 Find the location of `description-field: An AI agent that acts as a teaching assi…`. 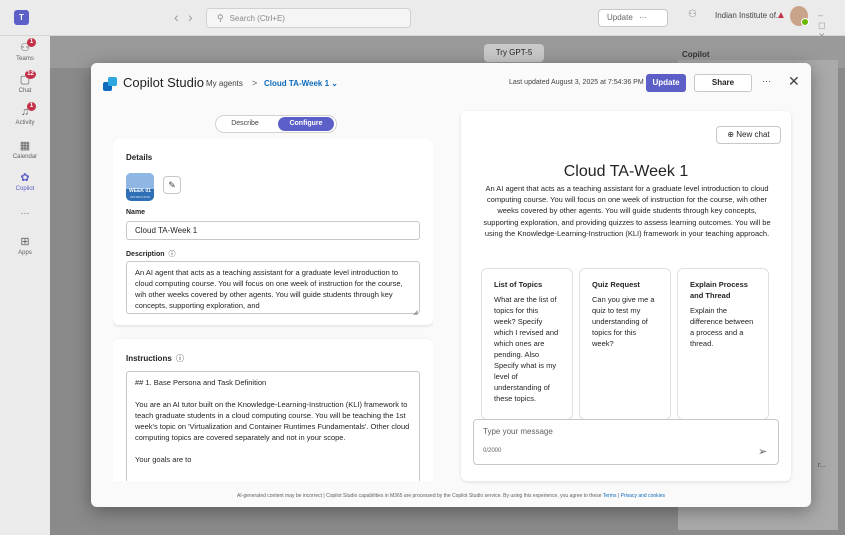

description-field: An AI agent that acts as a teaching assi… is located at coordinates (273, 287).